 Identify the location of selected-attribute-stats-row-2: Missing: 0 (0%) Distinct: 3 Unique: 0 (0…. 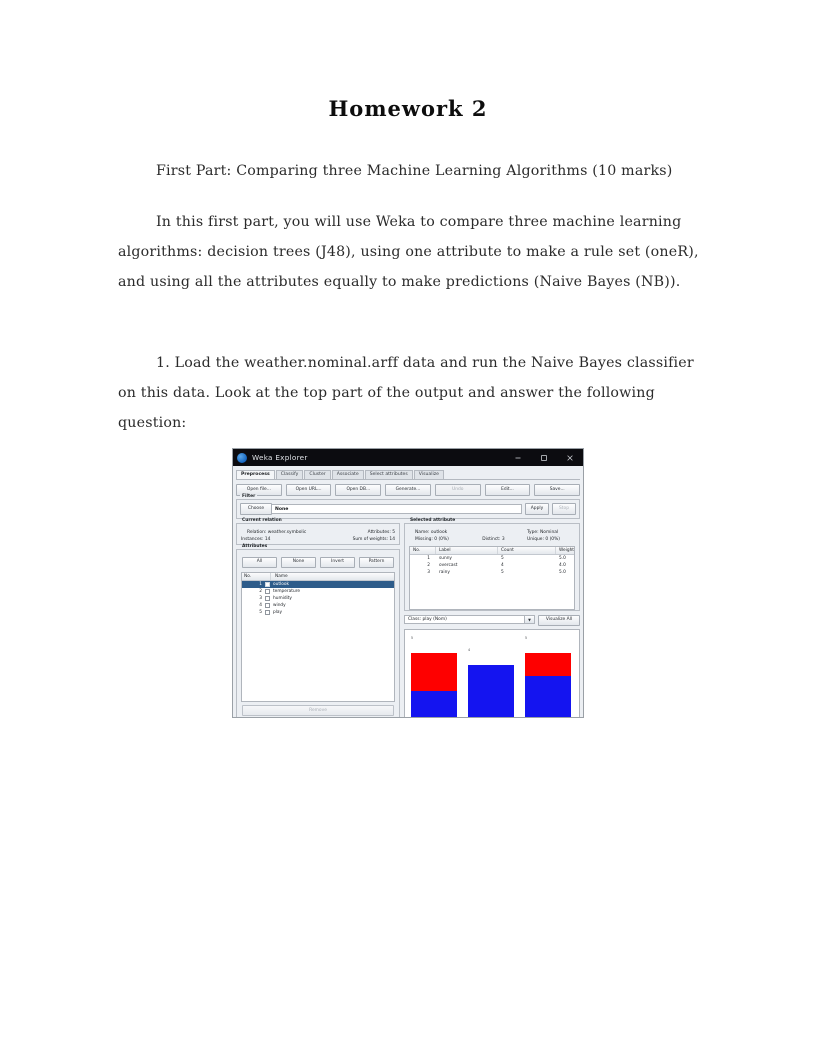
(492, 539).